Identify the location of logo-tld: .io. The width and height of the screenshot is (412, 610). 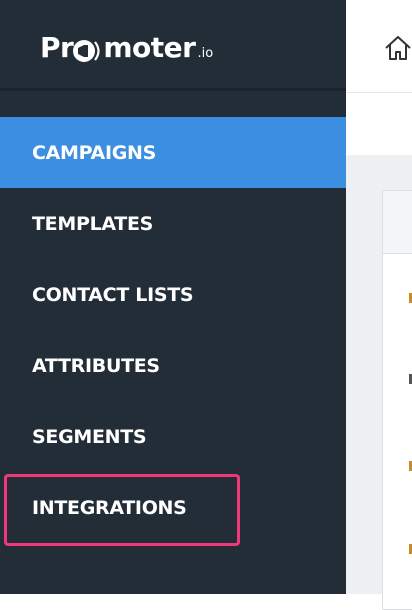
(205, 53).